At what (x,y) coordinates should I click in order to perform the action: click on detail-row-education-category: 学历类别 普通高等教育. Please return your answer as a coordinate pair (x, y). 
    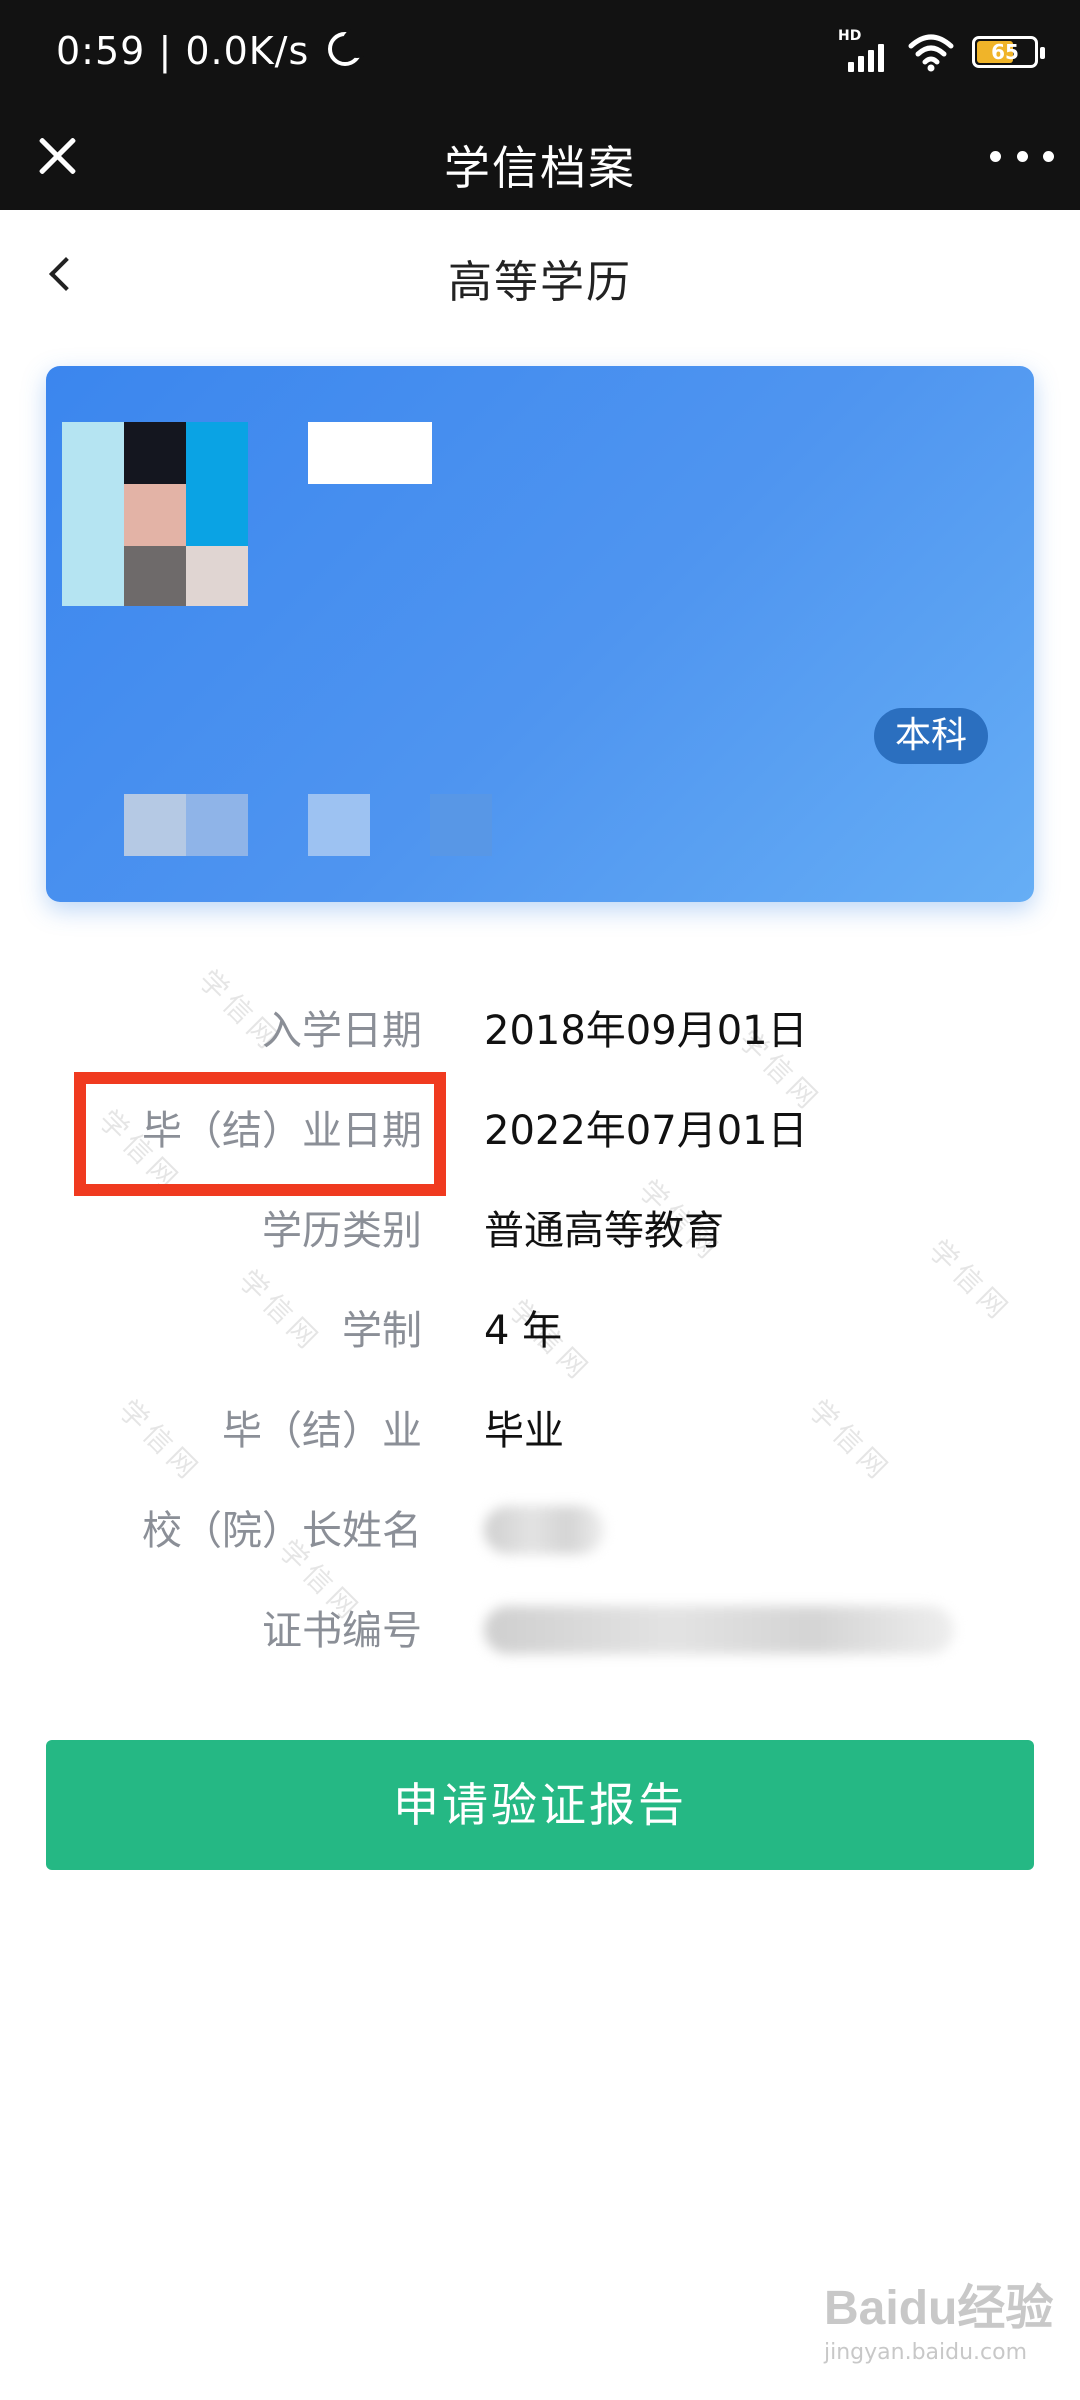
    Looking at the image, I should click on (540, 1233).